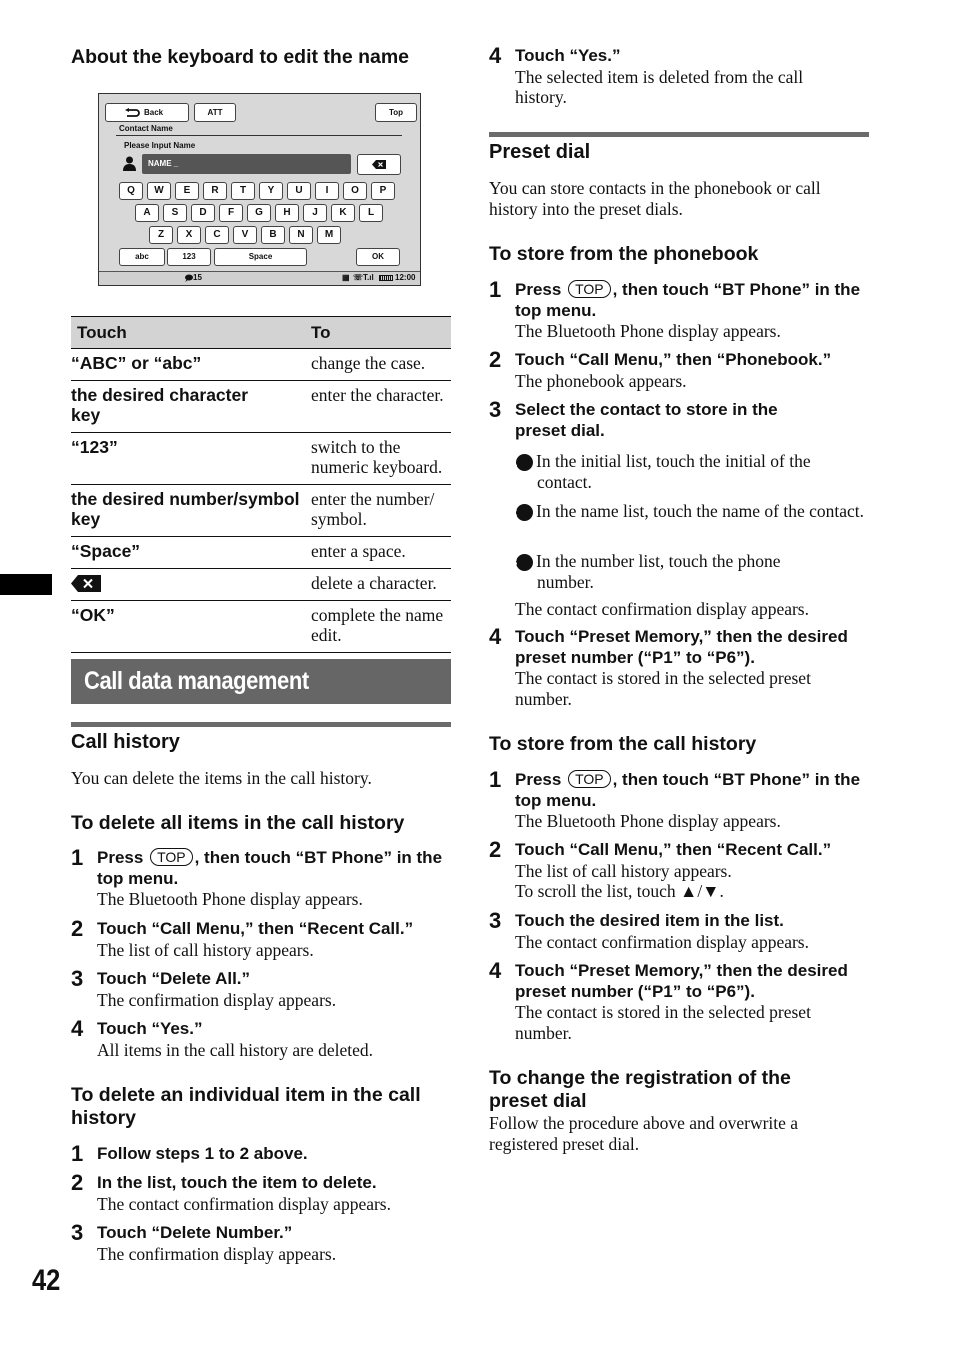 The width and height of the screenshot is (954, 1352). I want to click on action-cell: switch to the numeric keyboard., so click(381, 458).